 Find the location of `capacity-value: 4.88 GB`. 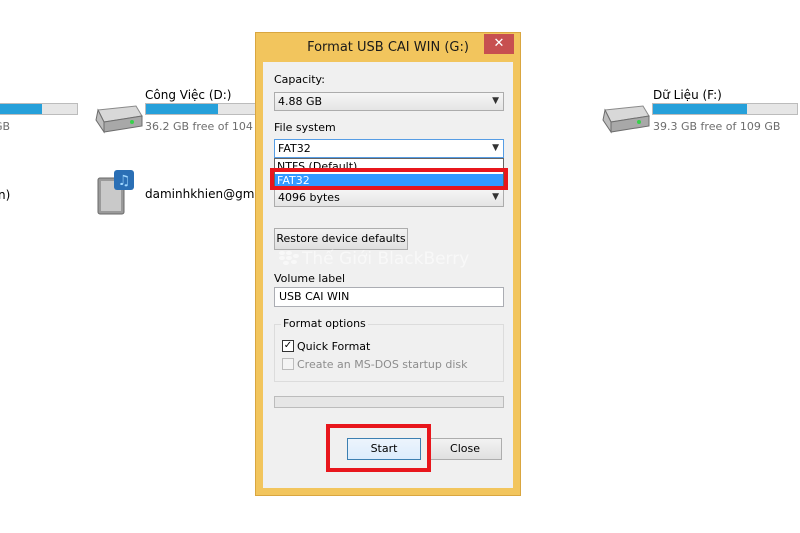

capacity-value: 4.88 GB is located at coordinates (300, 101).